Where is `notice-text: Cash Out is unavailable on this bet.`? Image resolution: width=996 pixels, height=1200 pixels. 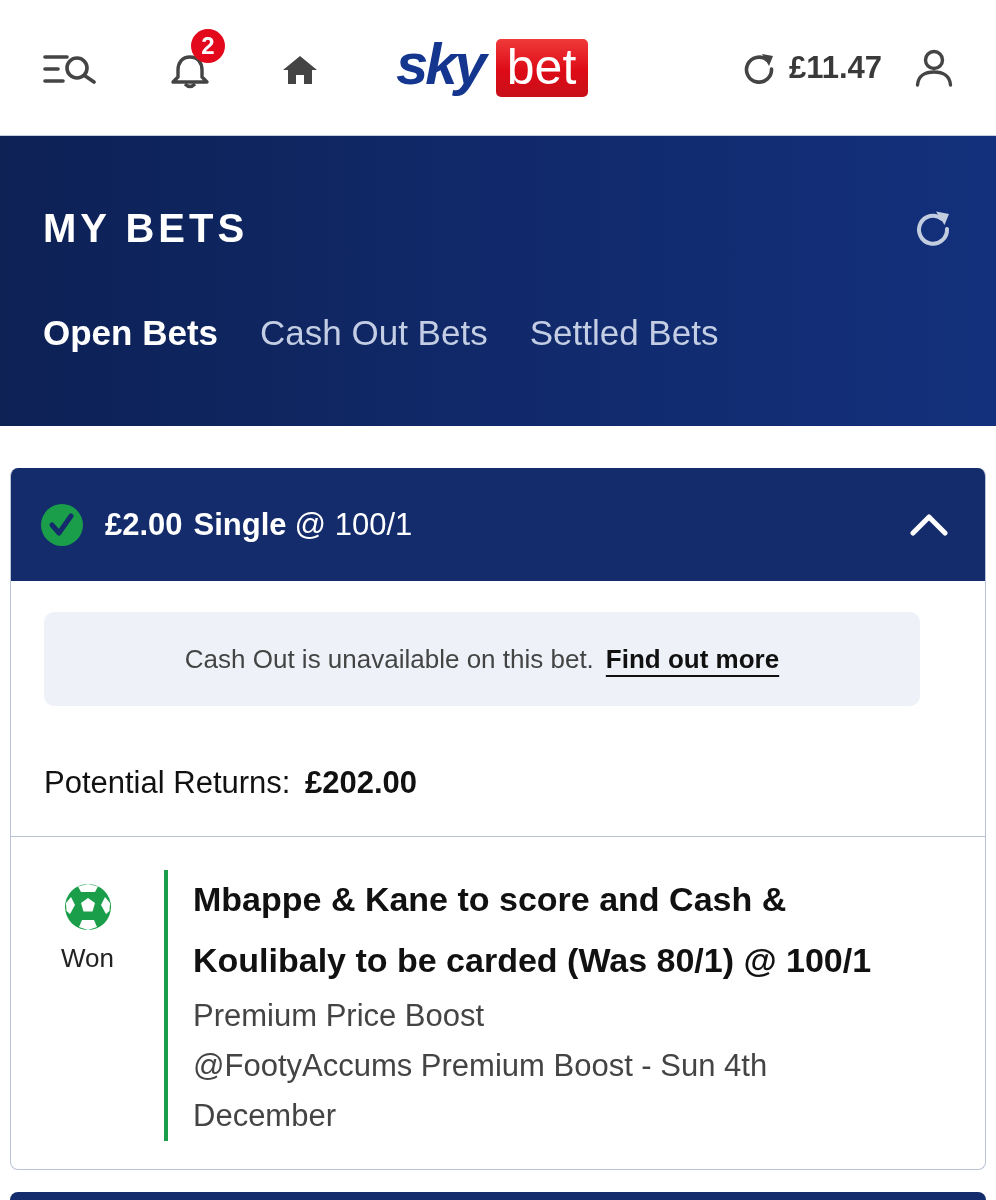 notice-text: Cash Out is unavailable on this bet. is located at coordinates (389, 659).